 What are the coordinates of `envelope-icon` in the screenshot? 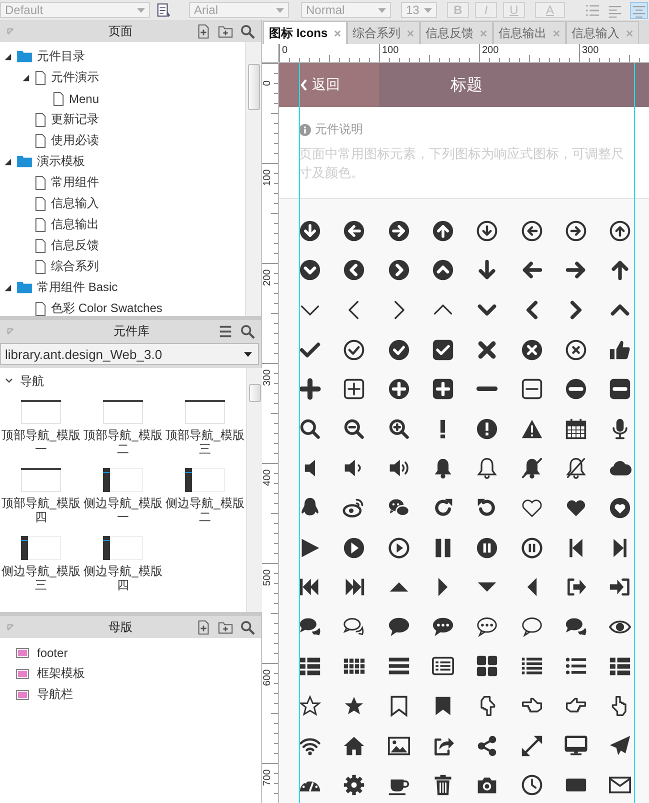 It's located at (620, 785).